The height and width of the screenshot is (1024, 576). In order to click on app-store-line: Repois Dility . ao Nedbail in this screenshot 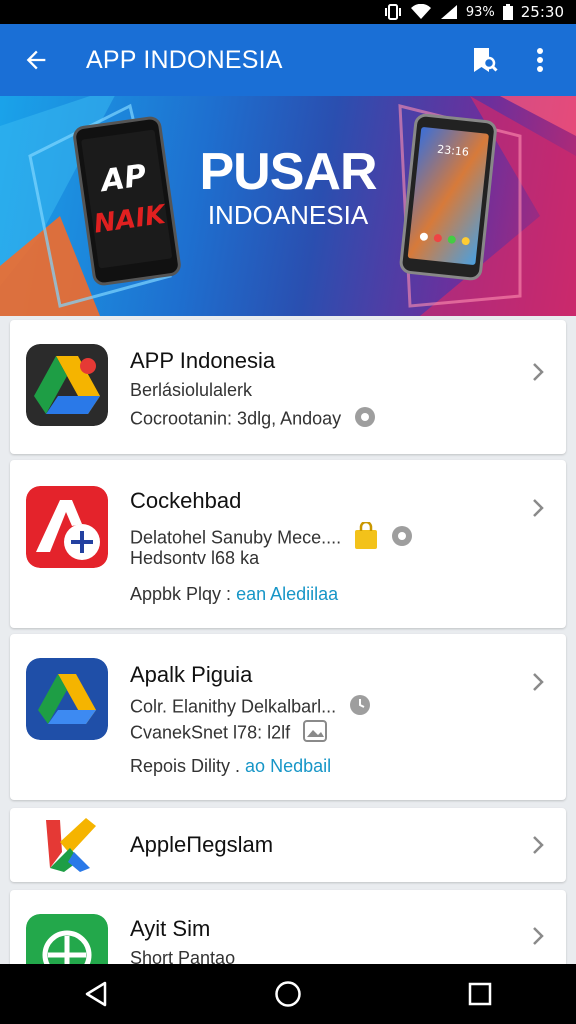, I will do `click(230, 766)`.